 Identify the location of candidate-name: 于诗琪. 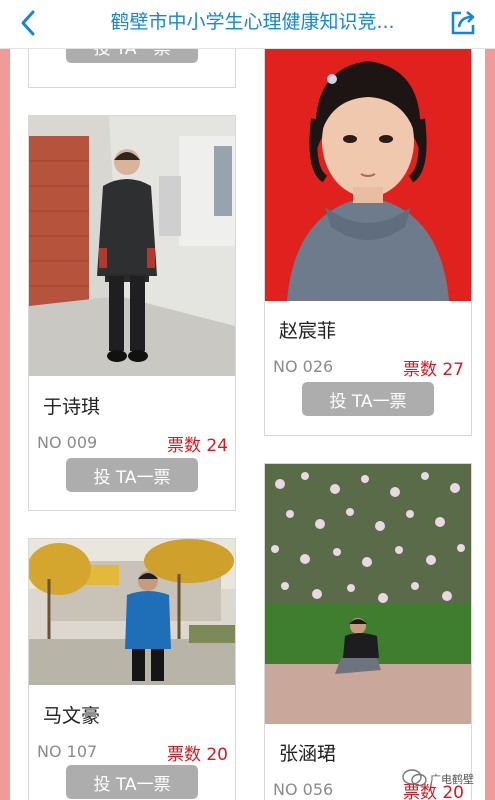
(72, 407).